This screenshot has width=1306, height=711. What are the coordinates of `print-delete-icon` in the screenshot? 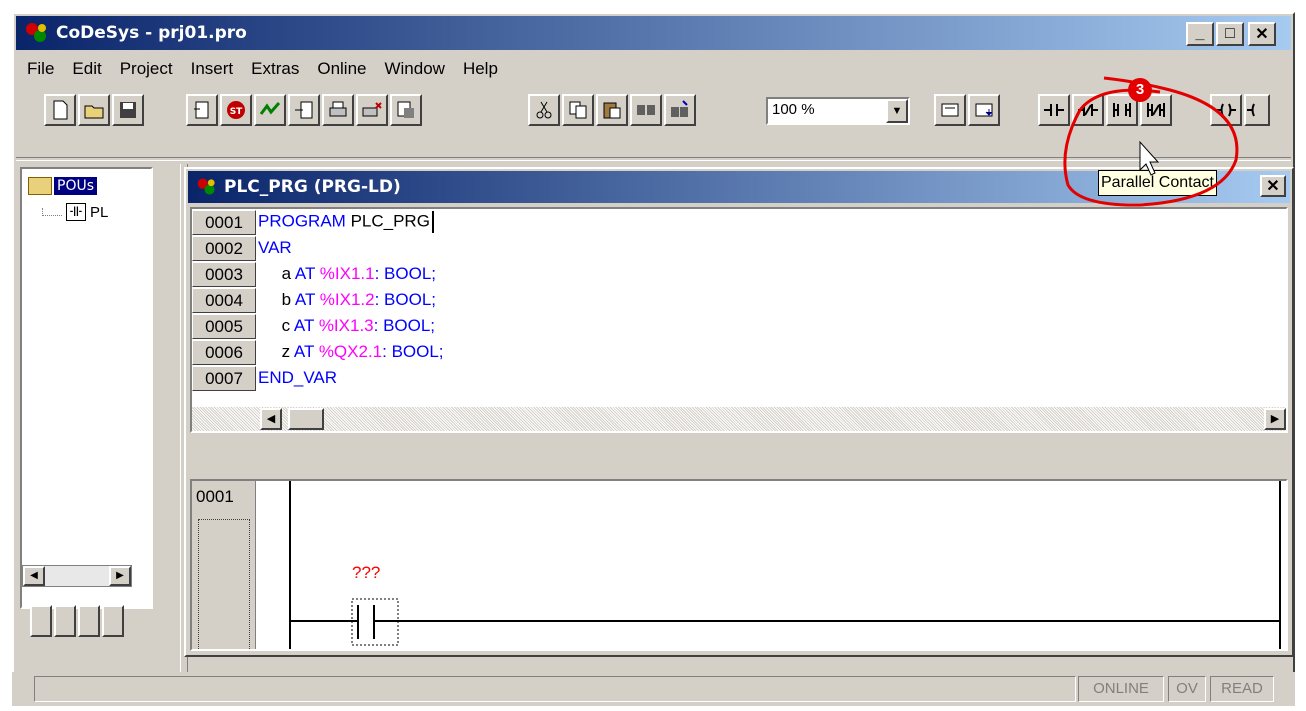 It's located at (372, 110).